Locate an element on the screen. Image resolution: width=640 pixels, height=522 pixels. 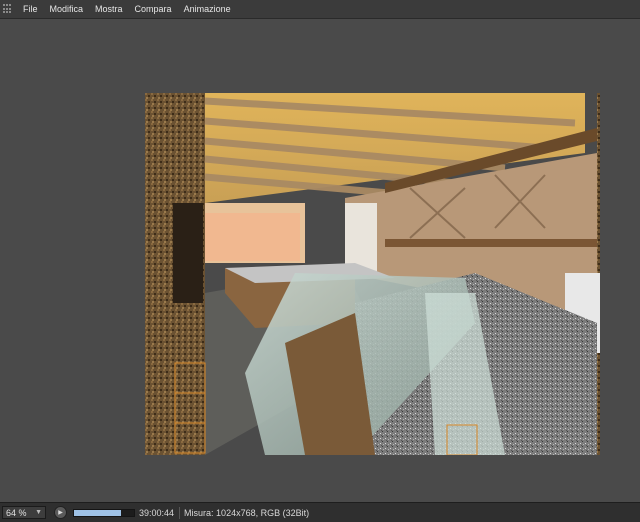
render-progress-fill is located at coordinates (97, 512).